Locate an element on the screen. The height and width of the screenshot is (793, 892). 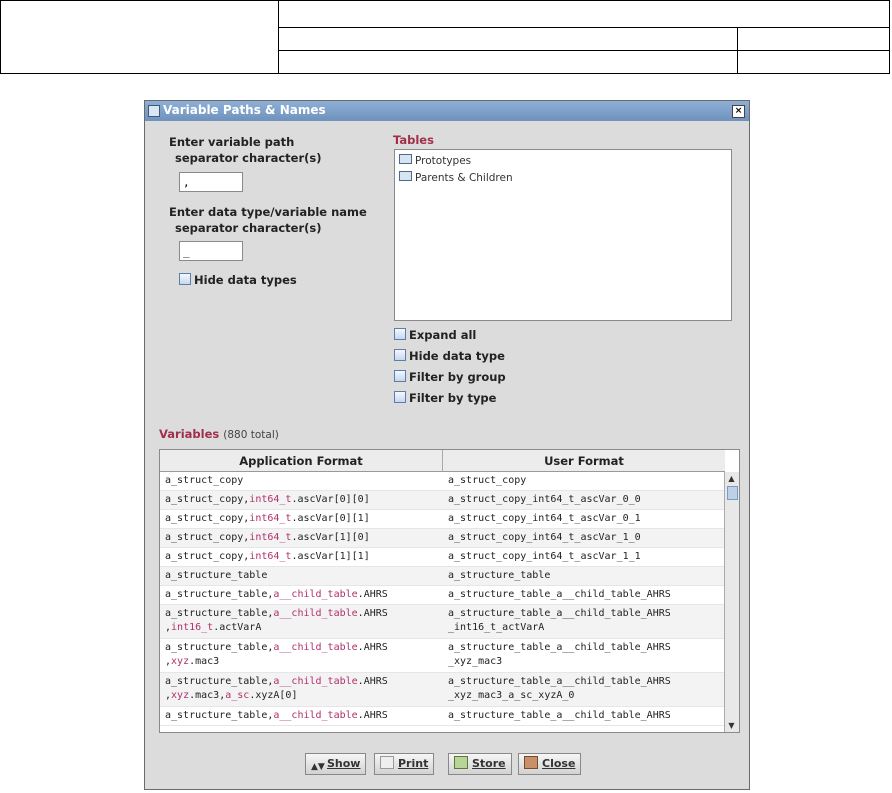
cell-text-segment: a_struct_copy is located at coordinates (204, 480).